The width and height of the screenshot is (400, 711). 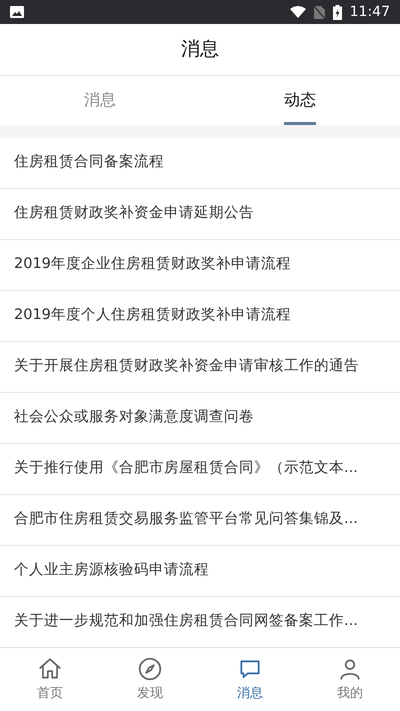 I want to click on image-icon, so click(x=17, y=12).